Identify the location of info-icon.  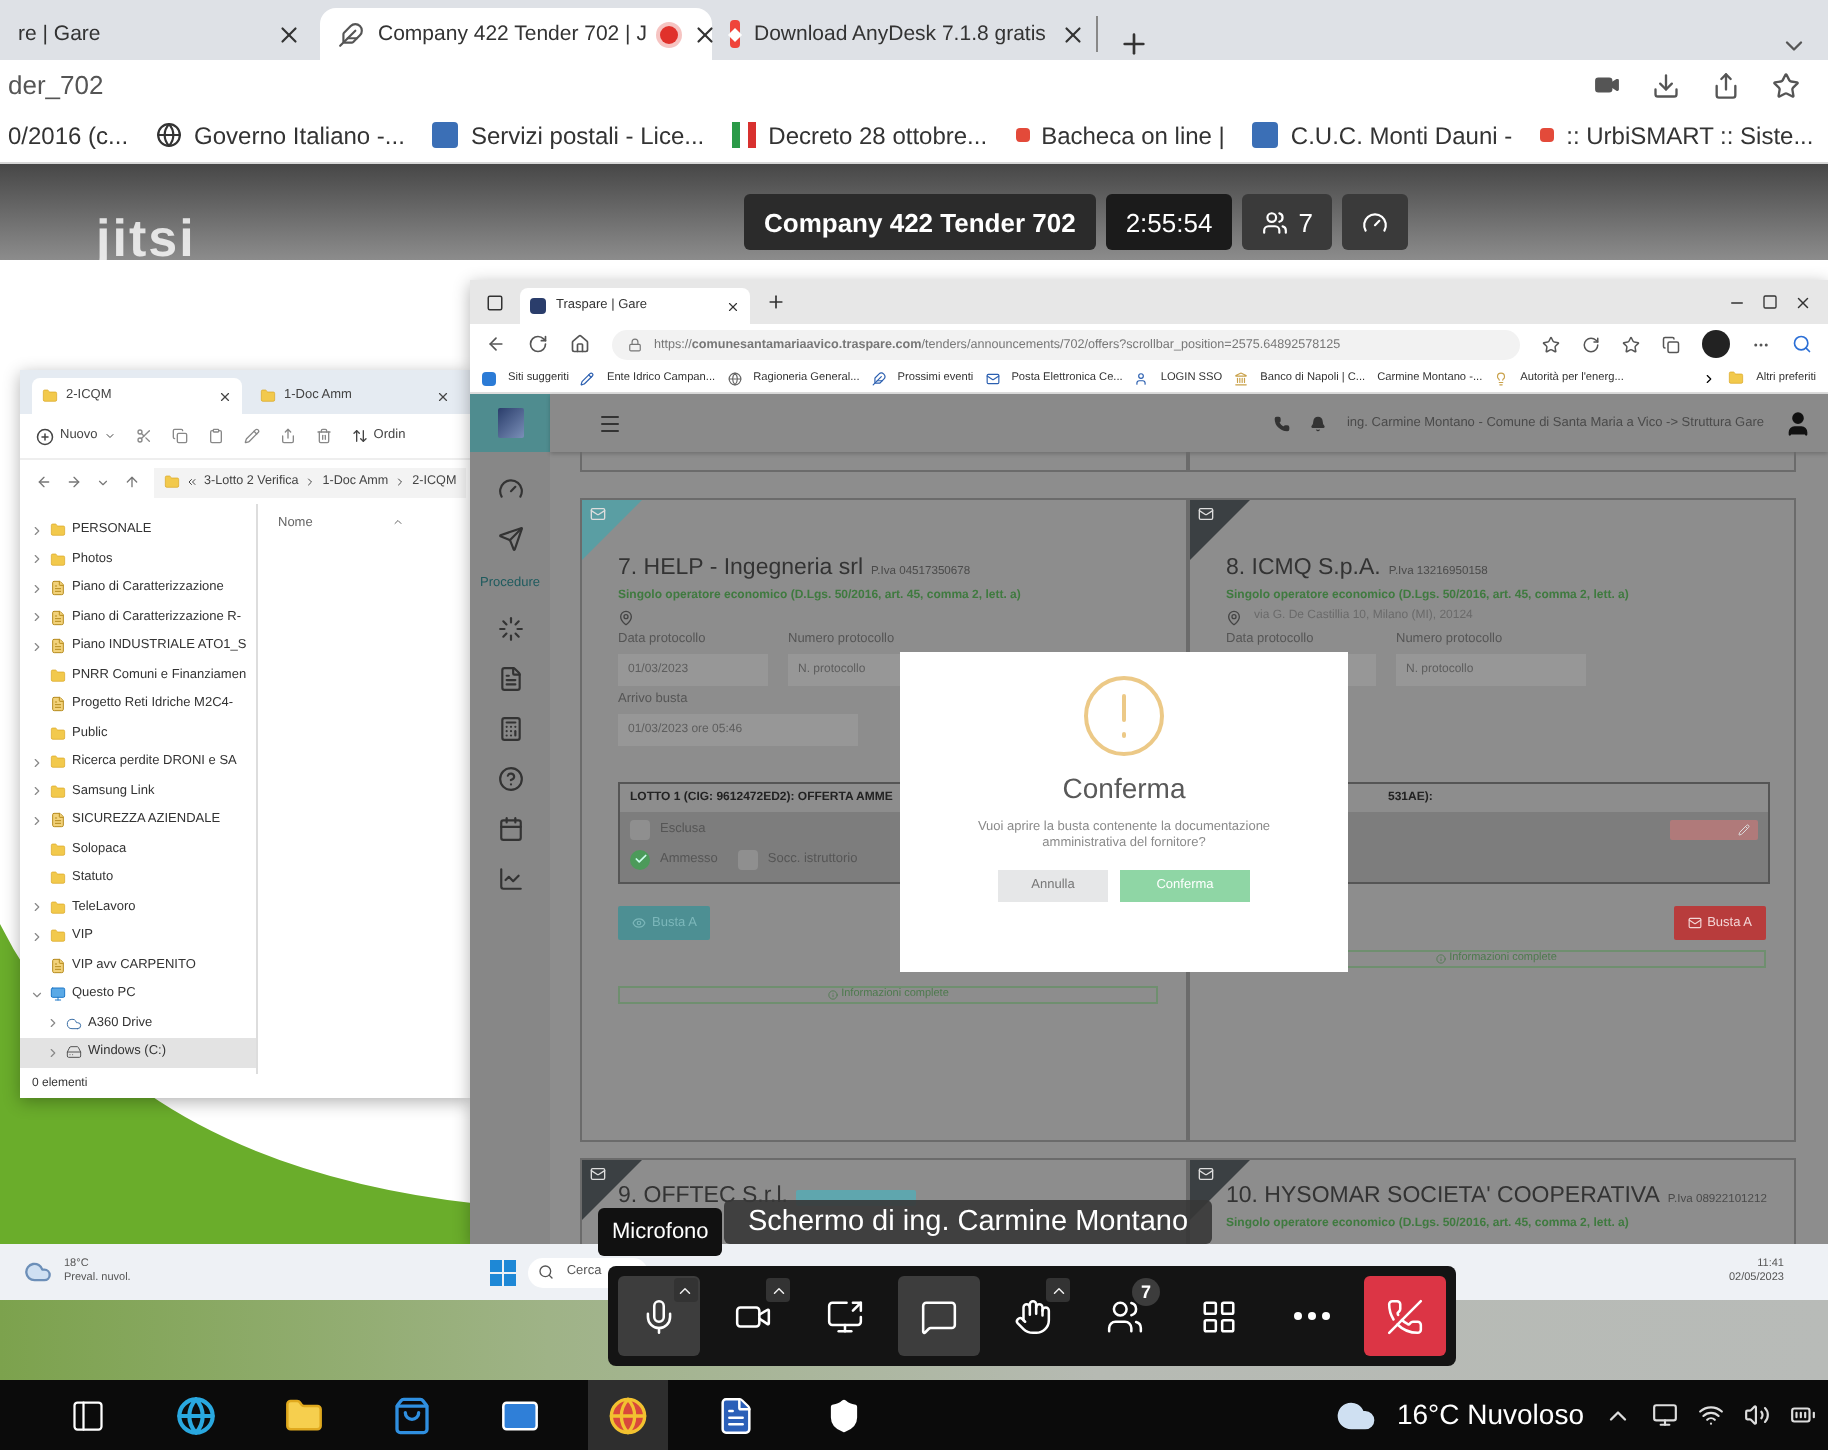
(1440, 958).